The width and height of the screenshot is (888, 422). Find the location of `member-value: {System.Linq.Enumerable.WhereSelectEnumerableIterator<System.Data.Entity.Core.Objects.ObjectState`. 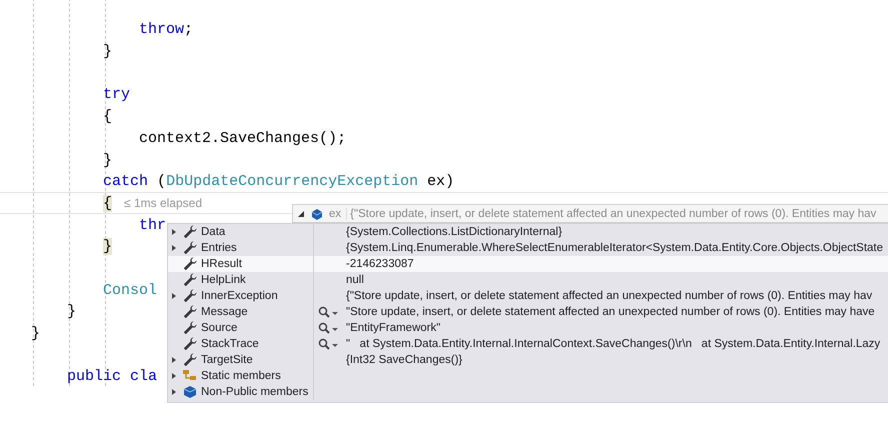

member-value: {System.Linq.Enumerable.WhereSelectEnumerableIterator<System.Data.Entity.Core.Objects.ObjectState is located at coordinates (615, 248).